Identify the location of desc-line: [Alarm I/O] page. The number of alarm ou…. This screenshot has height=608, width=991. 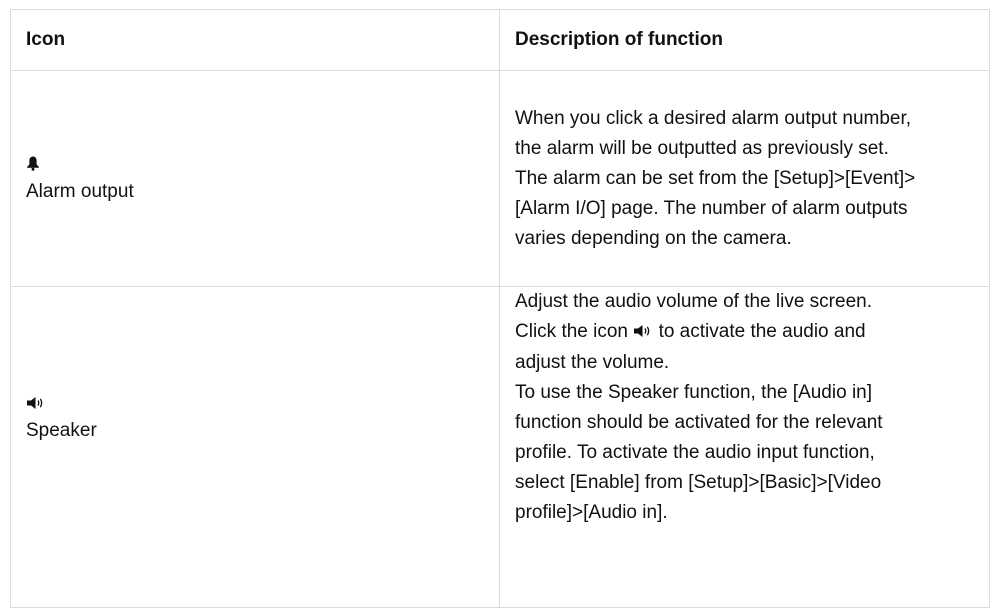
(711, 208).